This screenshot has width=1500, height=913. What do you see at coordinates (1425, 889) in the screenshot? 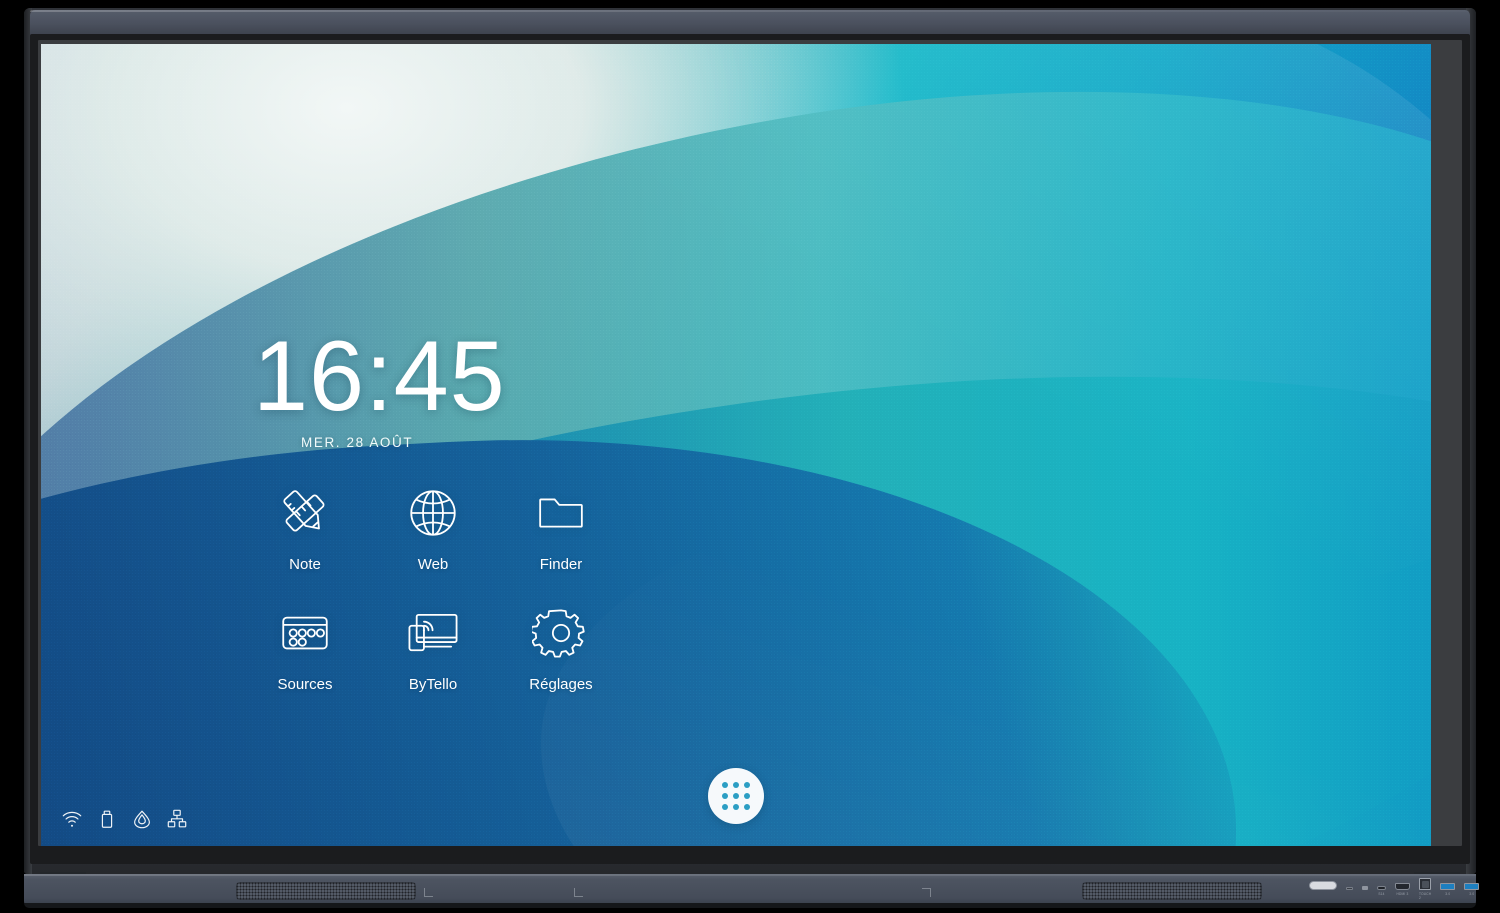
I see `port-touch-usb-b: TOUCH 2` at bounding box center [1425, 889].